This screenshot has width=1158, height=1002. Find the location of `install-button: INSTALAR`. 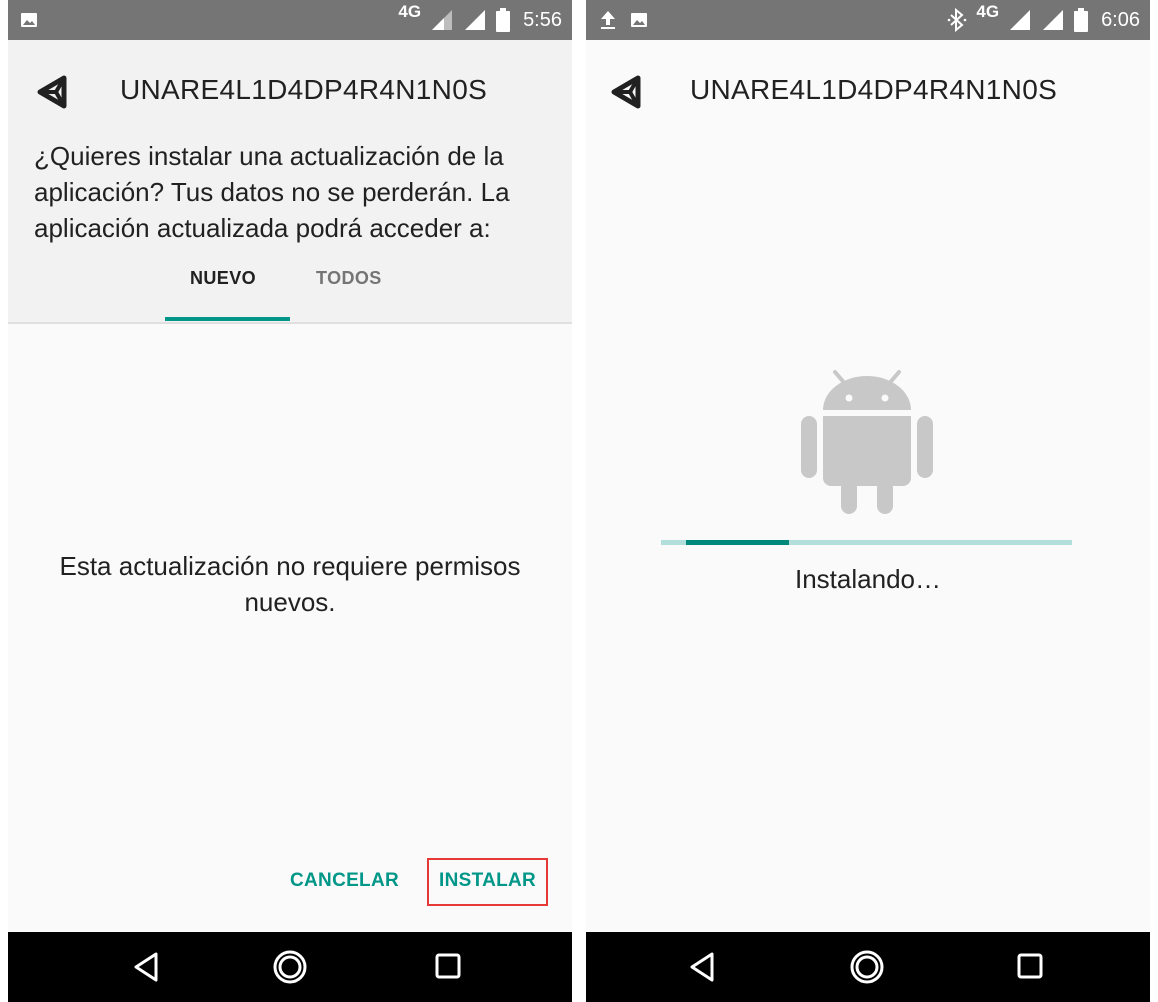

install-button: INSTALAR is located at coordinates (487, 881).